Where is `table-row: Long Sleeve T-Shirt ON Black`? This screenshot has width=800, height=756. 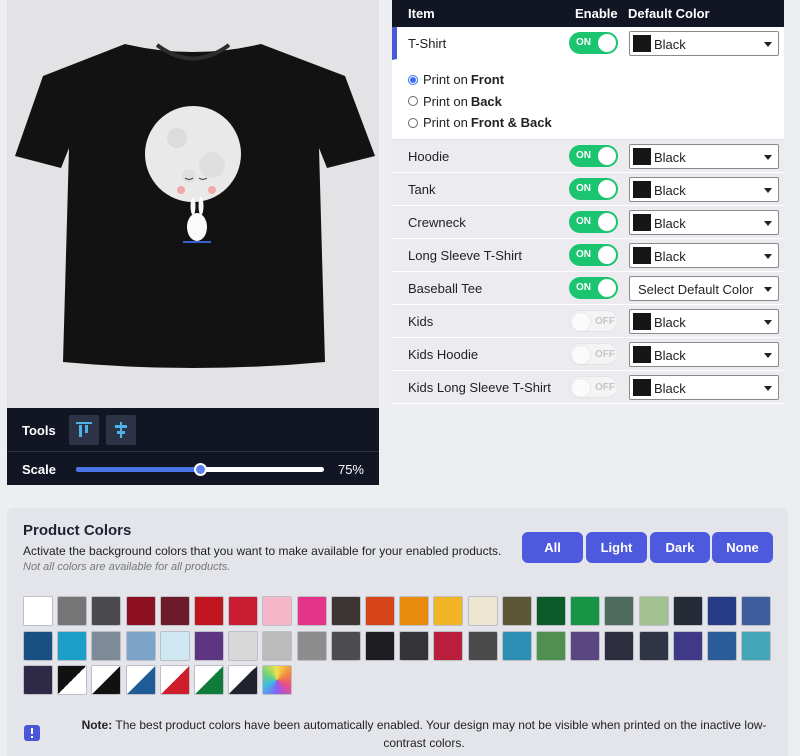 table-row: Long Sleeve T-Shirt ON Black is located at coordinates (588, 255).